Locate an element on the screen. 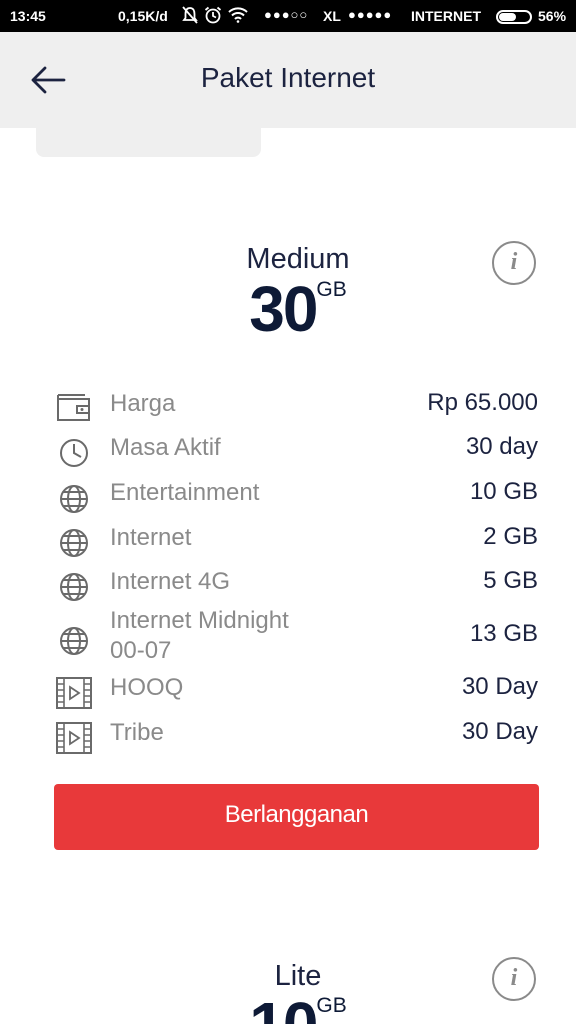 This screenshot has height=1024, width=576. row-label: Internet Midnight 00-07 is located at coordinates (199, 635).